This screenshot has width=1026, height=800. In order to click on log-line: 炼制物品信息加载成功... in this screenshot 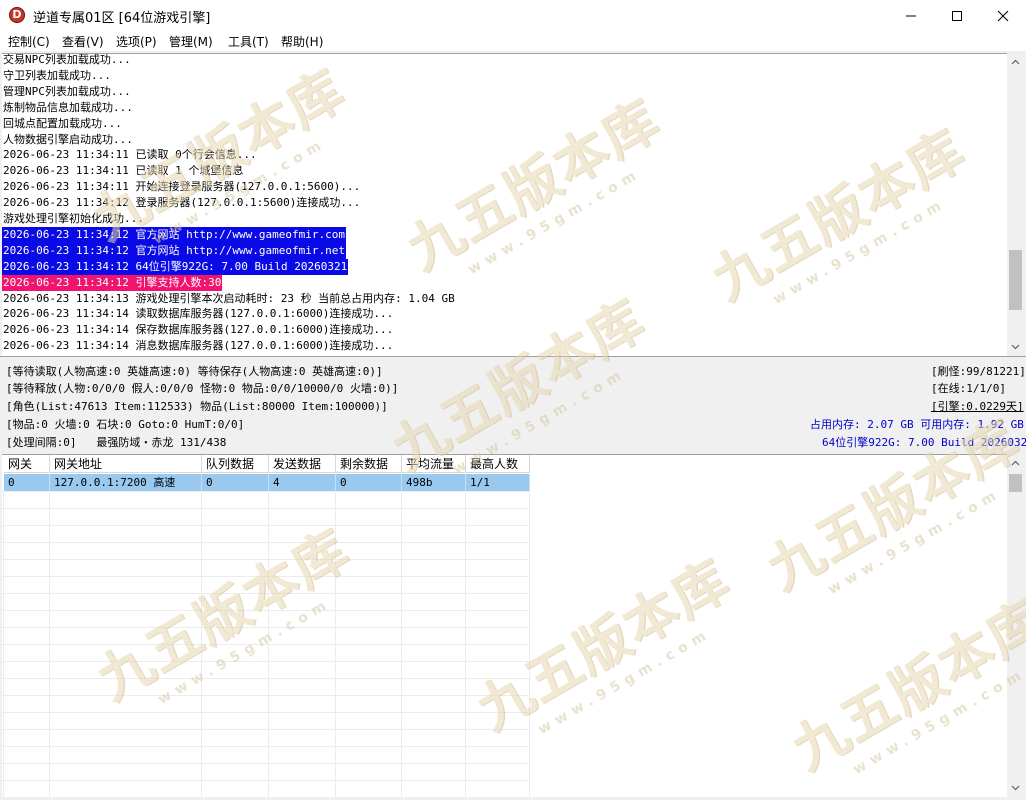, I will do `click(68, 107)`.